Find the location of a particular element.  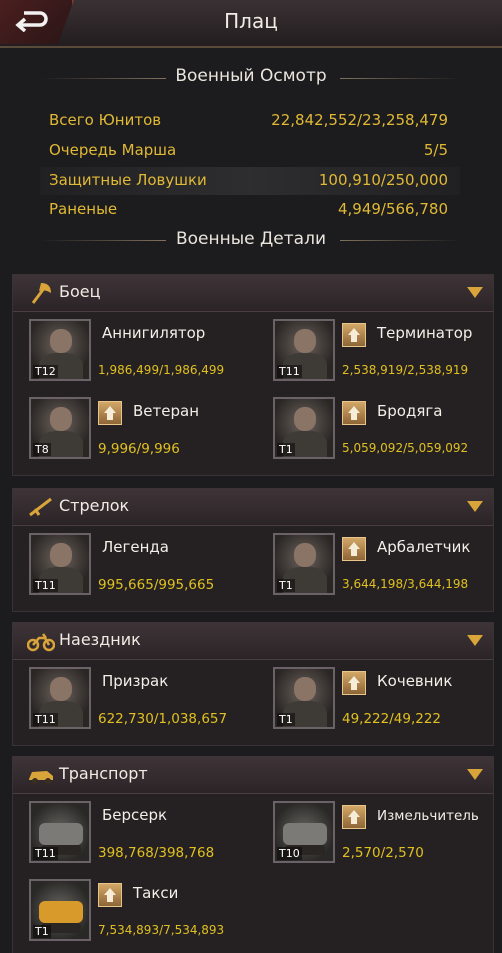

unit-count: 5,059,092/5,059,092 is located at coordinates (405, 448).